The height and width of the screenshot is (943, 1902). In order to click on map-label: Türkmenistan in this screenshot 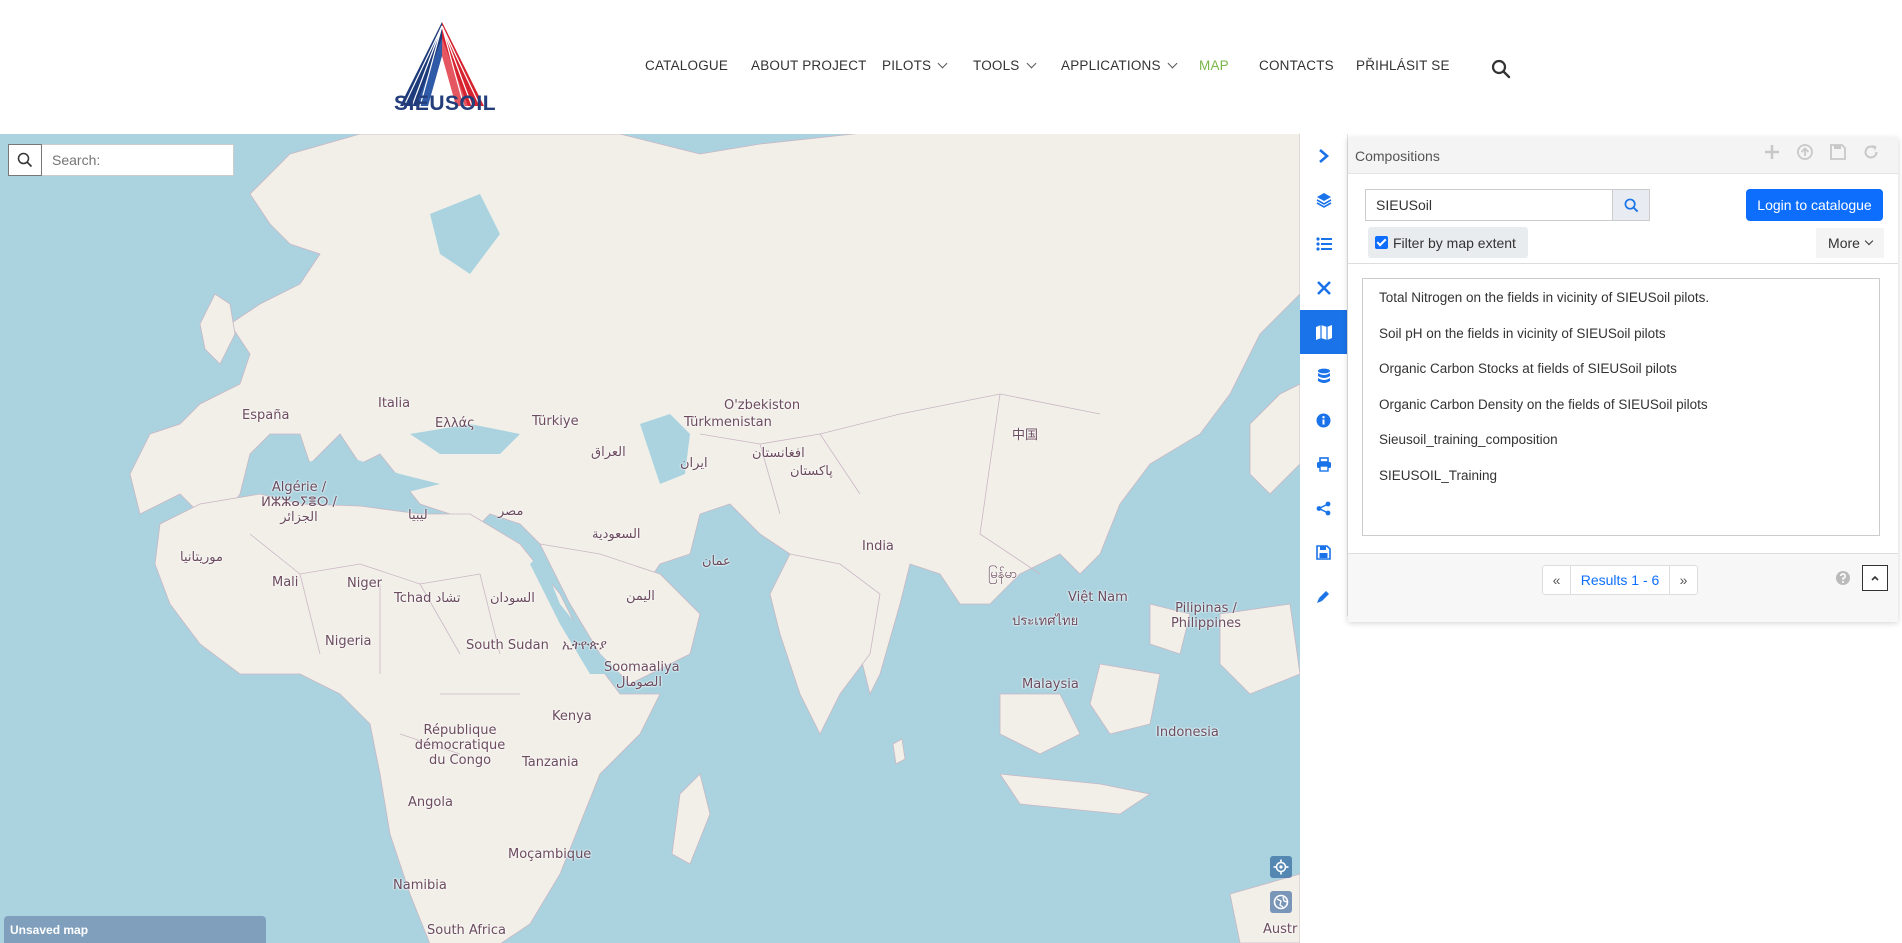, I will do `click(728, 422)`.